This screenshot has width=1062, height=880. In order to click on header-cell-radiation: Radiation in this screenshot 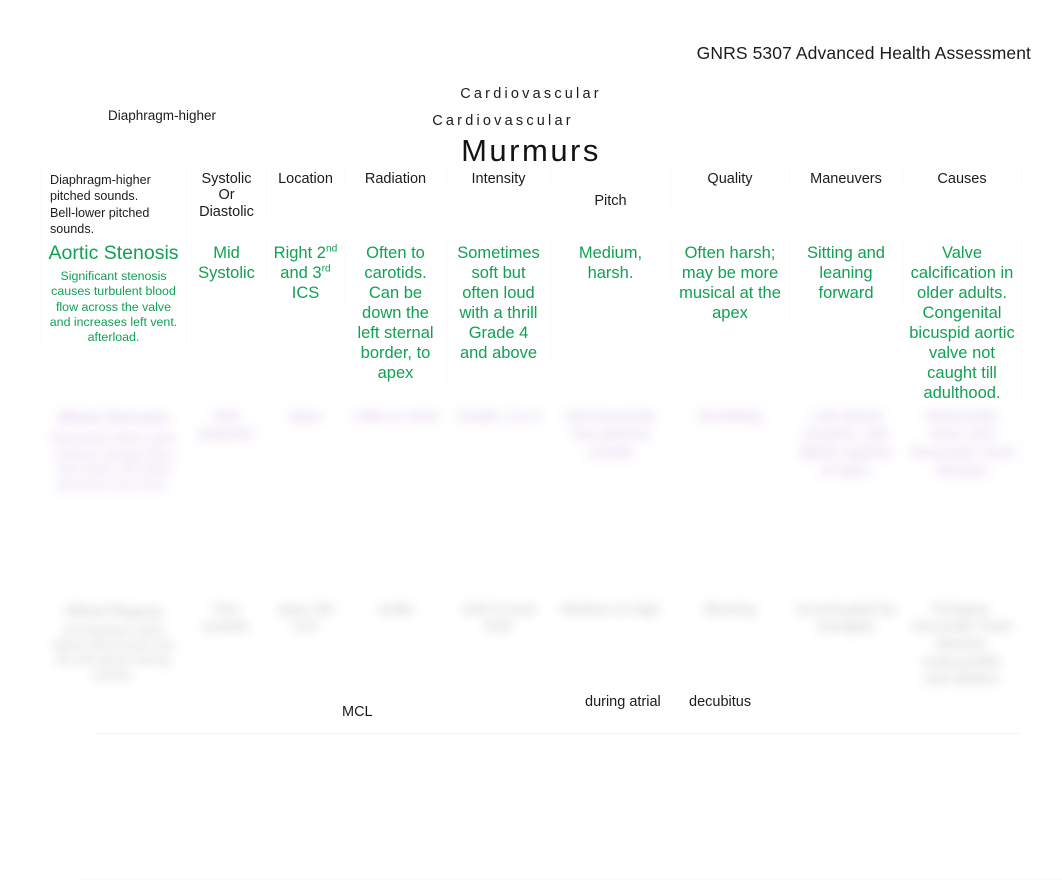, I will do `click(396, 176)`.